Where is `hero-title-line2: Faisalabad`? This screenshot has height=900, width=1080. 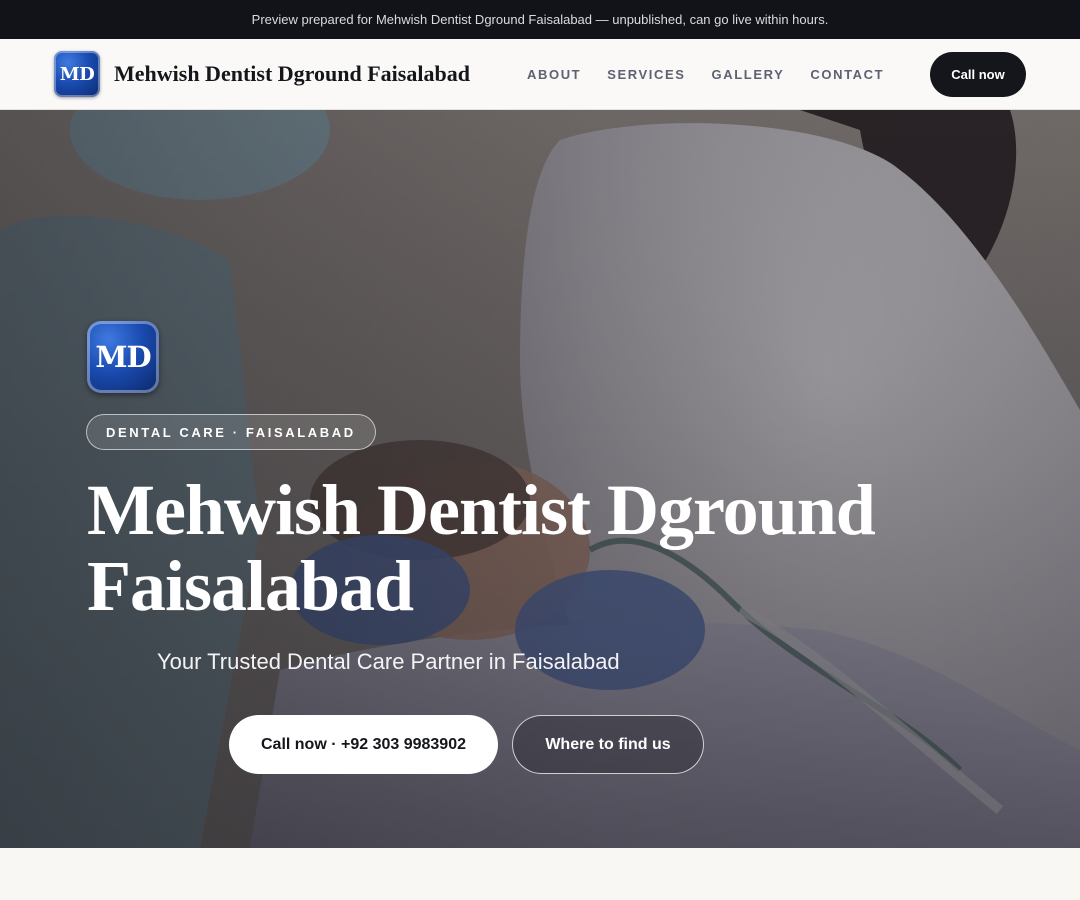 hero-title-line2: Faisalabad is located at coordinates (250, 586).